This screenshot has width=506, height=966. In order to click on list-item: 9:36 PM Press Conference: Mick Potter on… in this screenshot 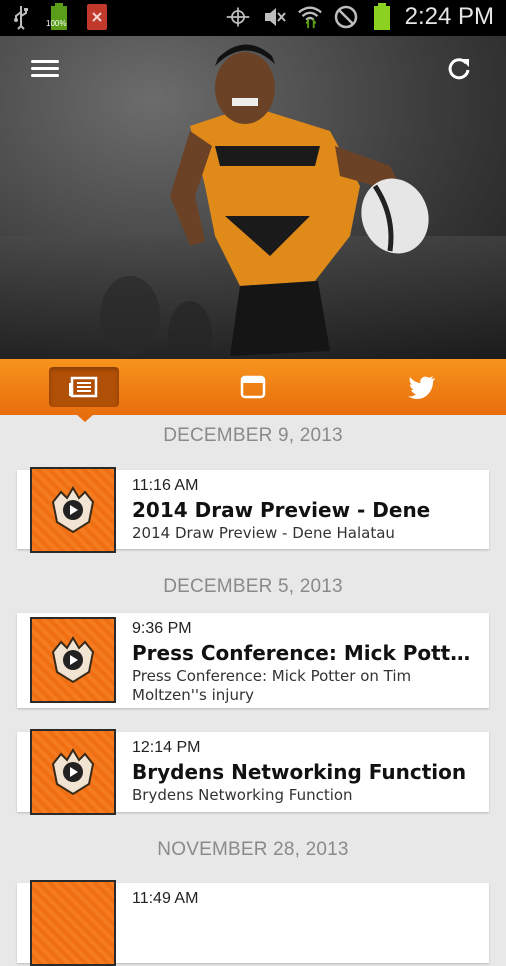, I will do `click(253, 660)`.